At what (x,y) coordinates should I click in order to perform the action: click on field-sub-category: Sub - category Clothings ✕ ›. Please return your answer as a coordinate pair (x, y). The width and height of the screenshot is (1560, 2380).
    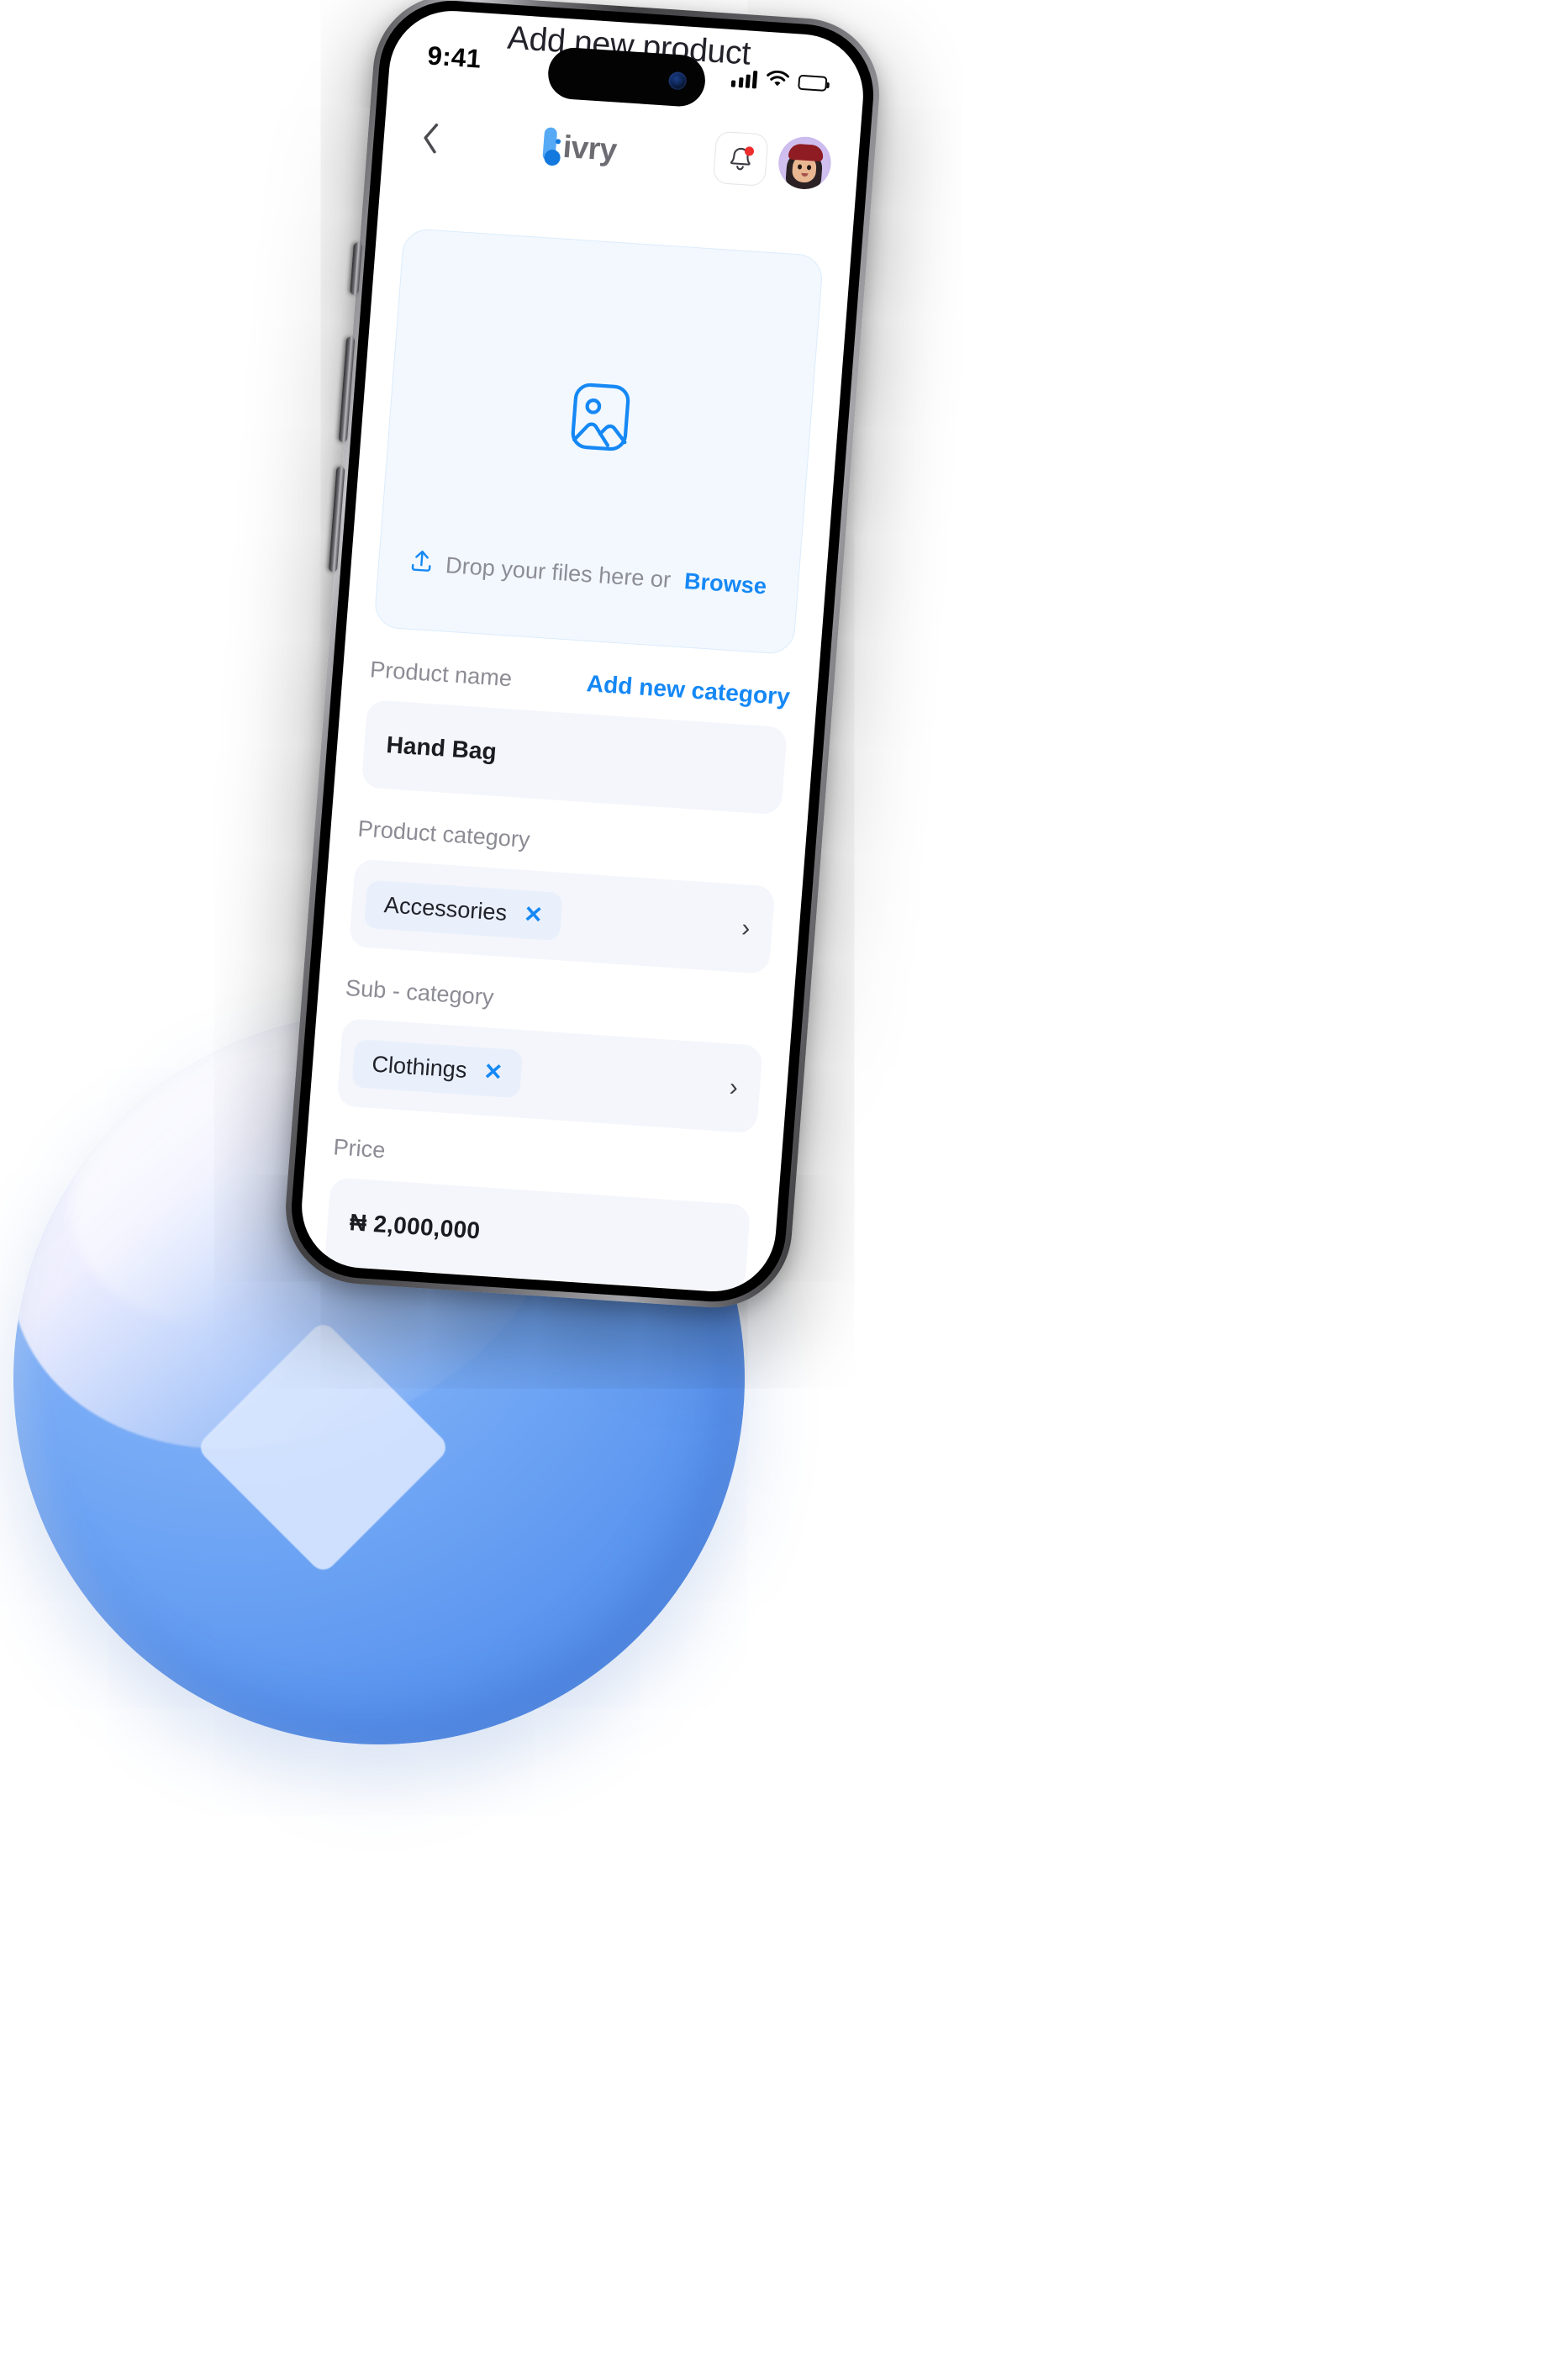
    Looking at the image, I should click on (551, 1054).